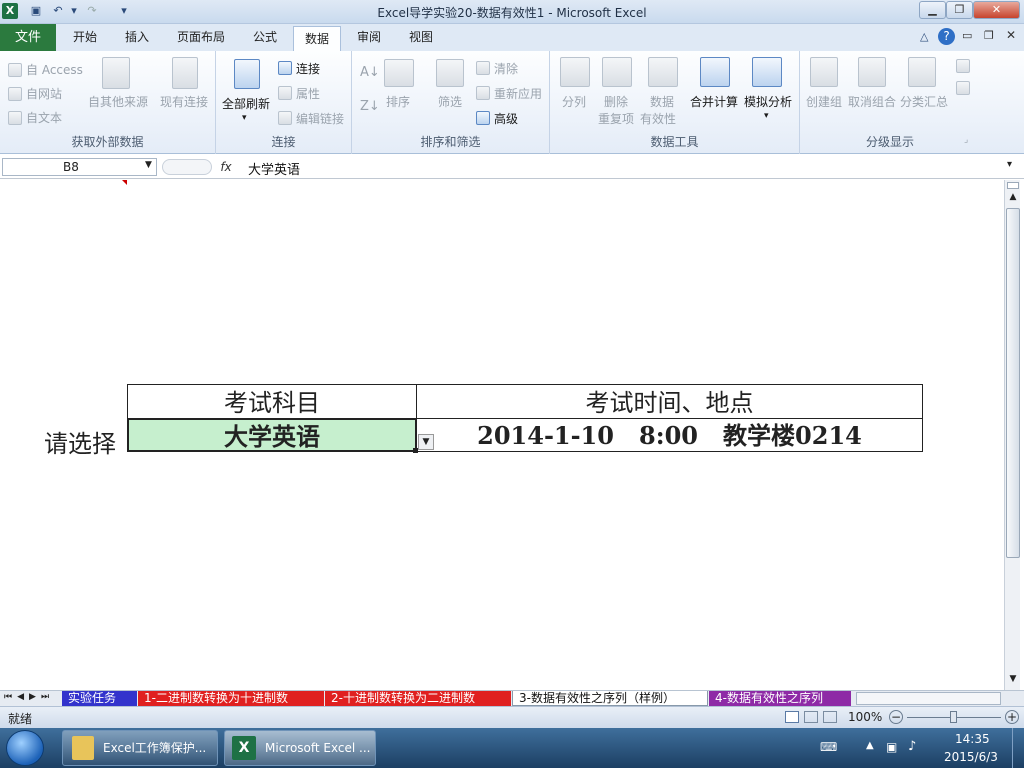 This screenshot has height=768, width=1024. Describe the element at coordinates (285, 118) in the screenshot. I see `edit-links-icon` at that location.